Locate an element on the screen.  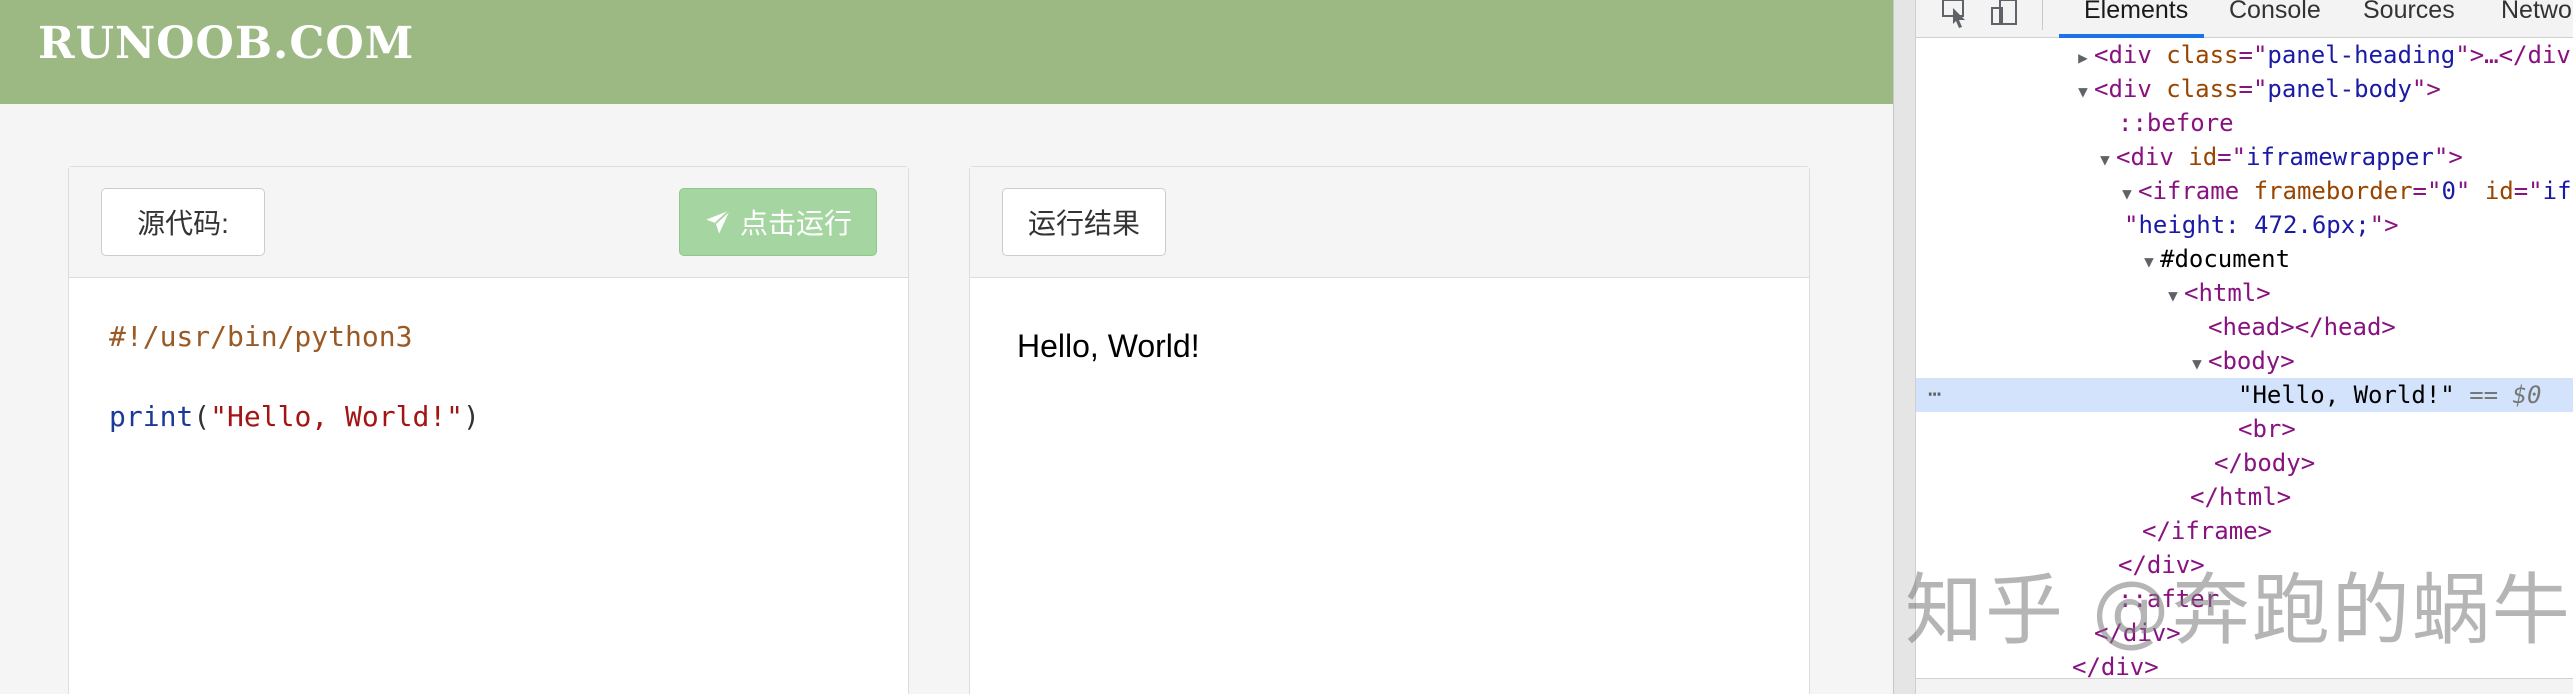
dom-node-head: <head></head> is located at coordinates (2244, 327).